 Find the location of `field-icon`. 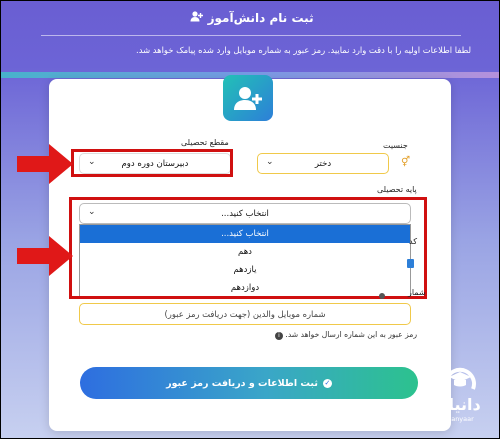

field-icon is located at coordinates (410, 263).